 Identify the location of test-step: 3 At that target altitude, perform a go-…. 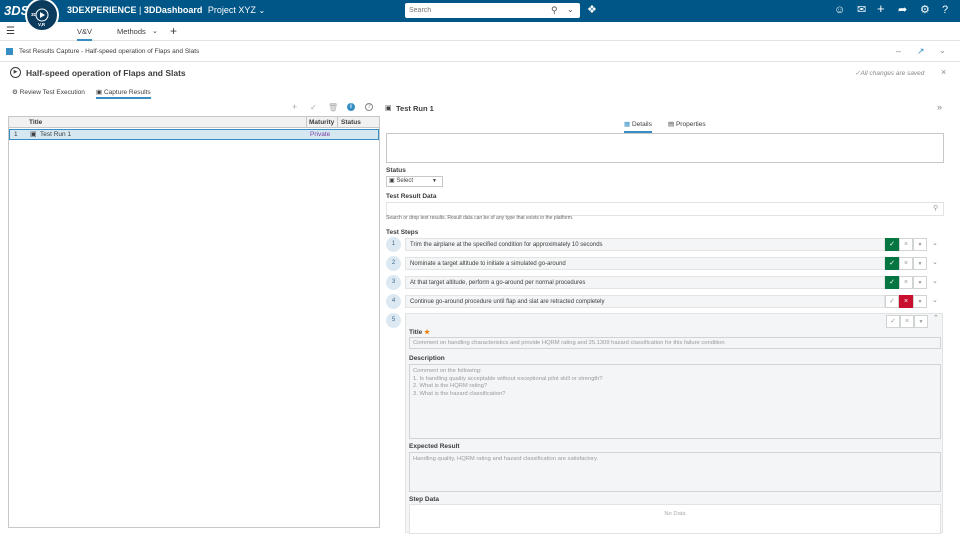
(665, 282).